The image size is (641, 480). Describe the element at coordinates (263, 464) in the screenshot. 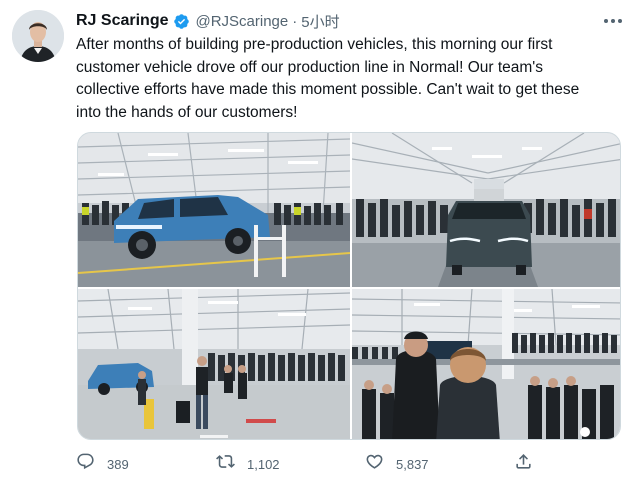

I see `retweet-count: 1,102` at that location.